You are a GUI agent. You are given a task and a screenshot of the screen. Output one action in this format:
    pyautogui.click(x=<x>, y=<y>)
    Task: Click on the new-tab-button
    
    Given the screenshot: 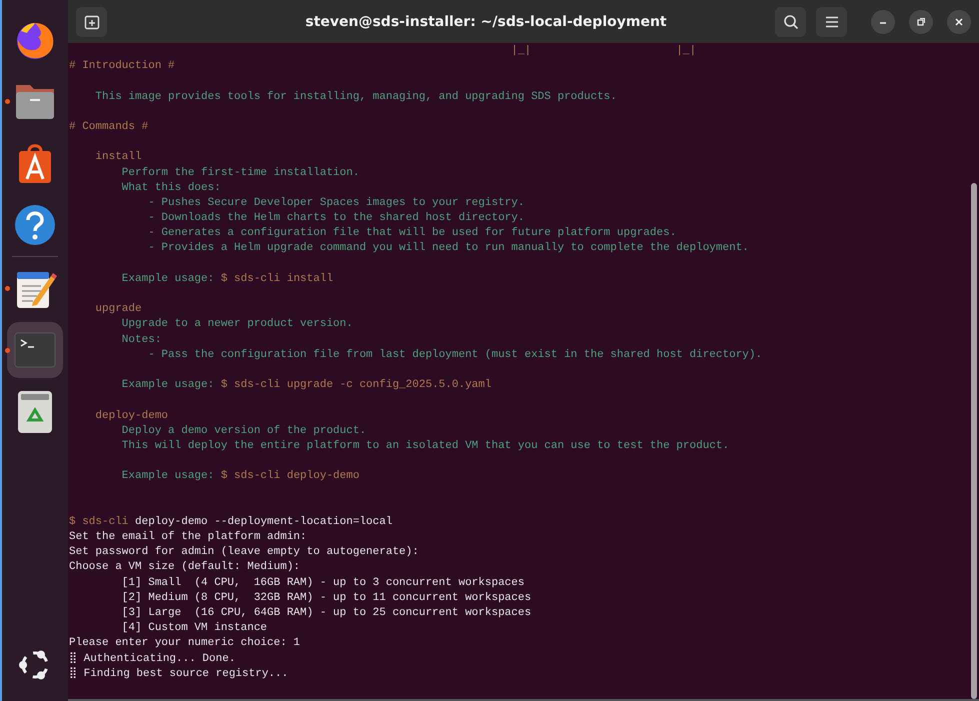 What is the action you would take?
    pyautogui.click(x=91, y=21)
    